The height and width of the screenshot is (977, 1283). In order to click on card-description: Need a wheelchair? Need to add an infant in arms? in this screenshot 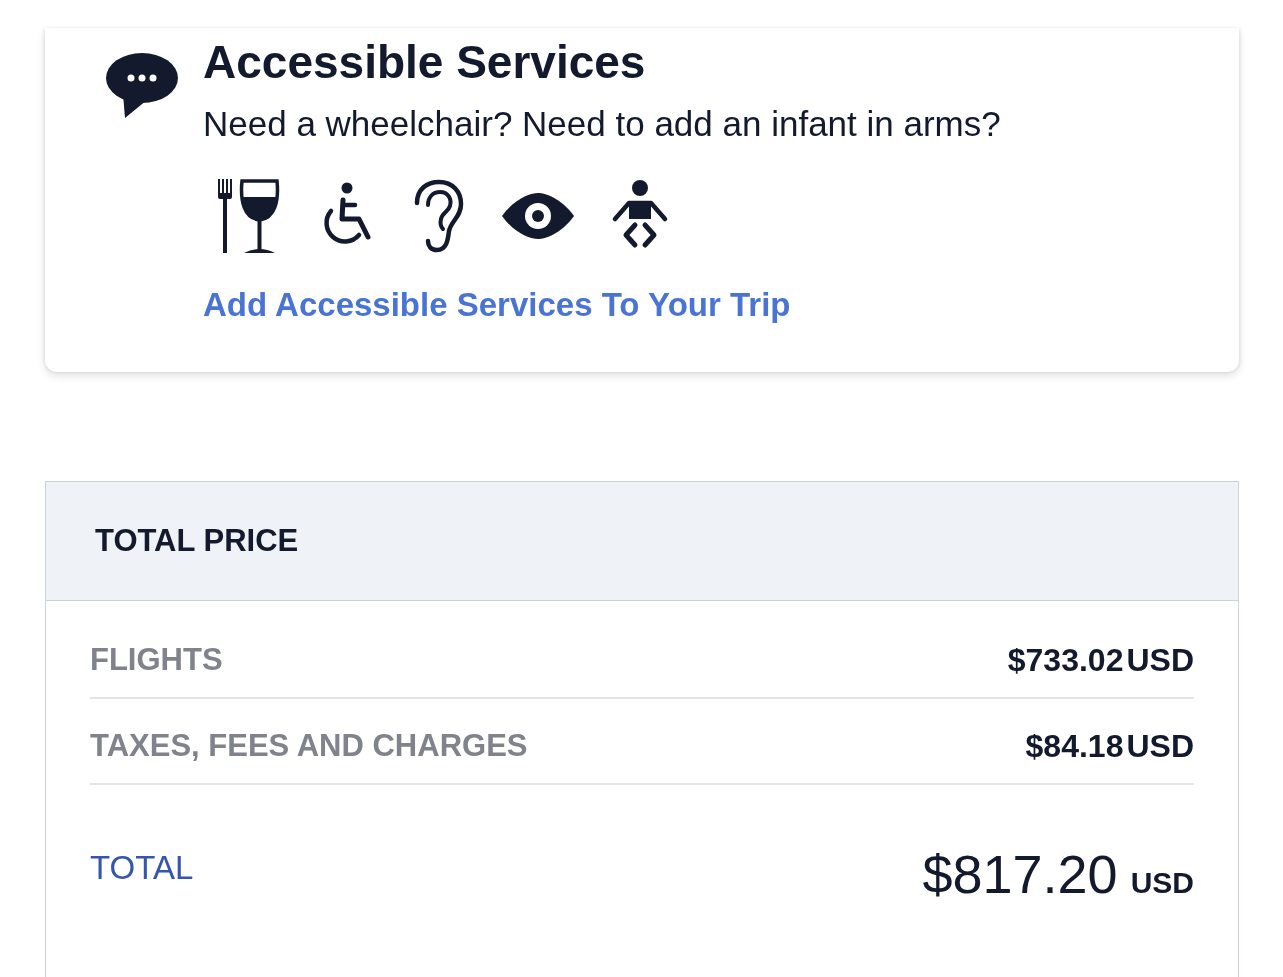, I will do `click(602, 124)`.